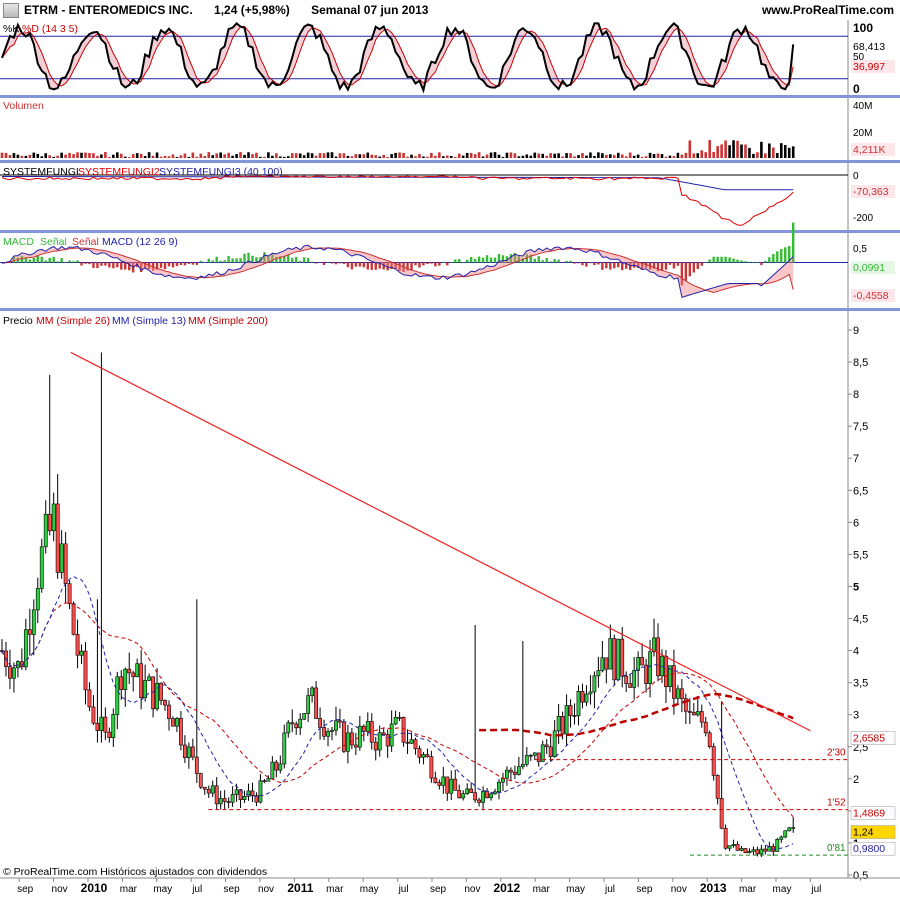 Image resolution: width=900 pixels, height=900 pixels. Describe the element at coordinates (856, 395) in the screenshot. I see `price-tick-label: 8` at that location.